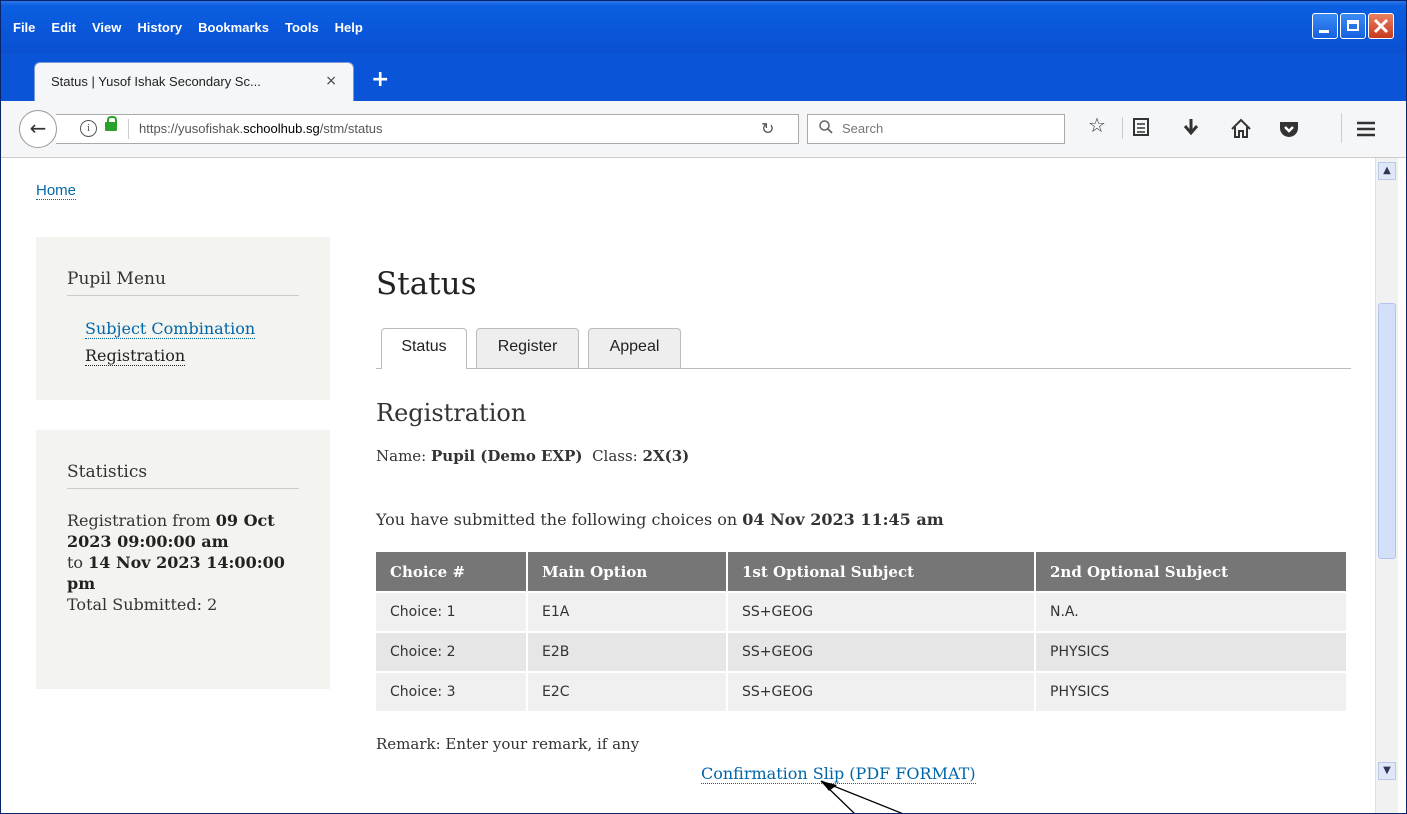 This screenshot has height=814, width=1407. Describe the element at coordinates (1387, 171) in the screenshot. I see `scroll-up-icon: ▲` at that location.